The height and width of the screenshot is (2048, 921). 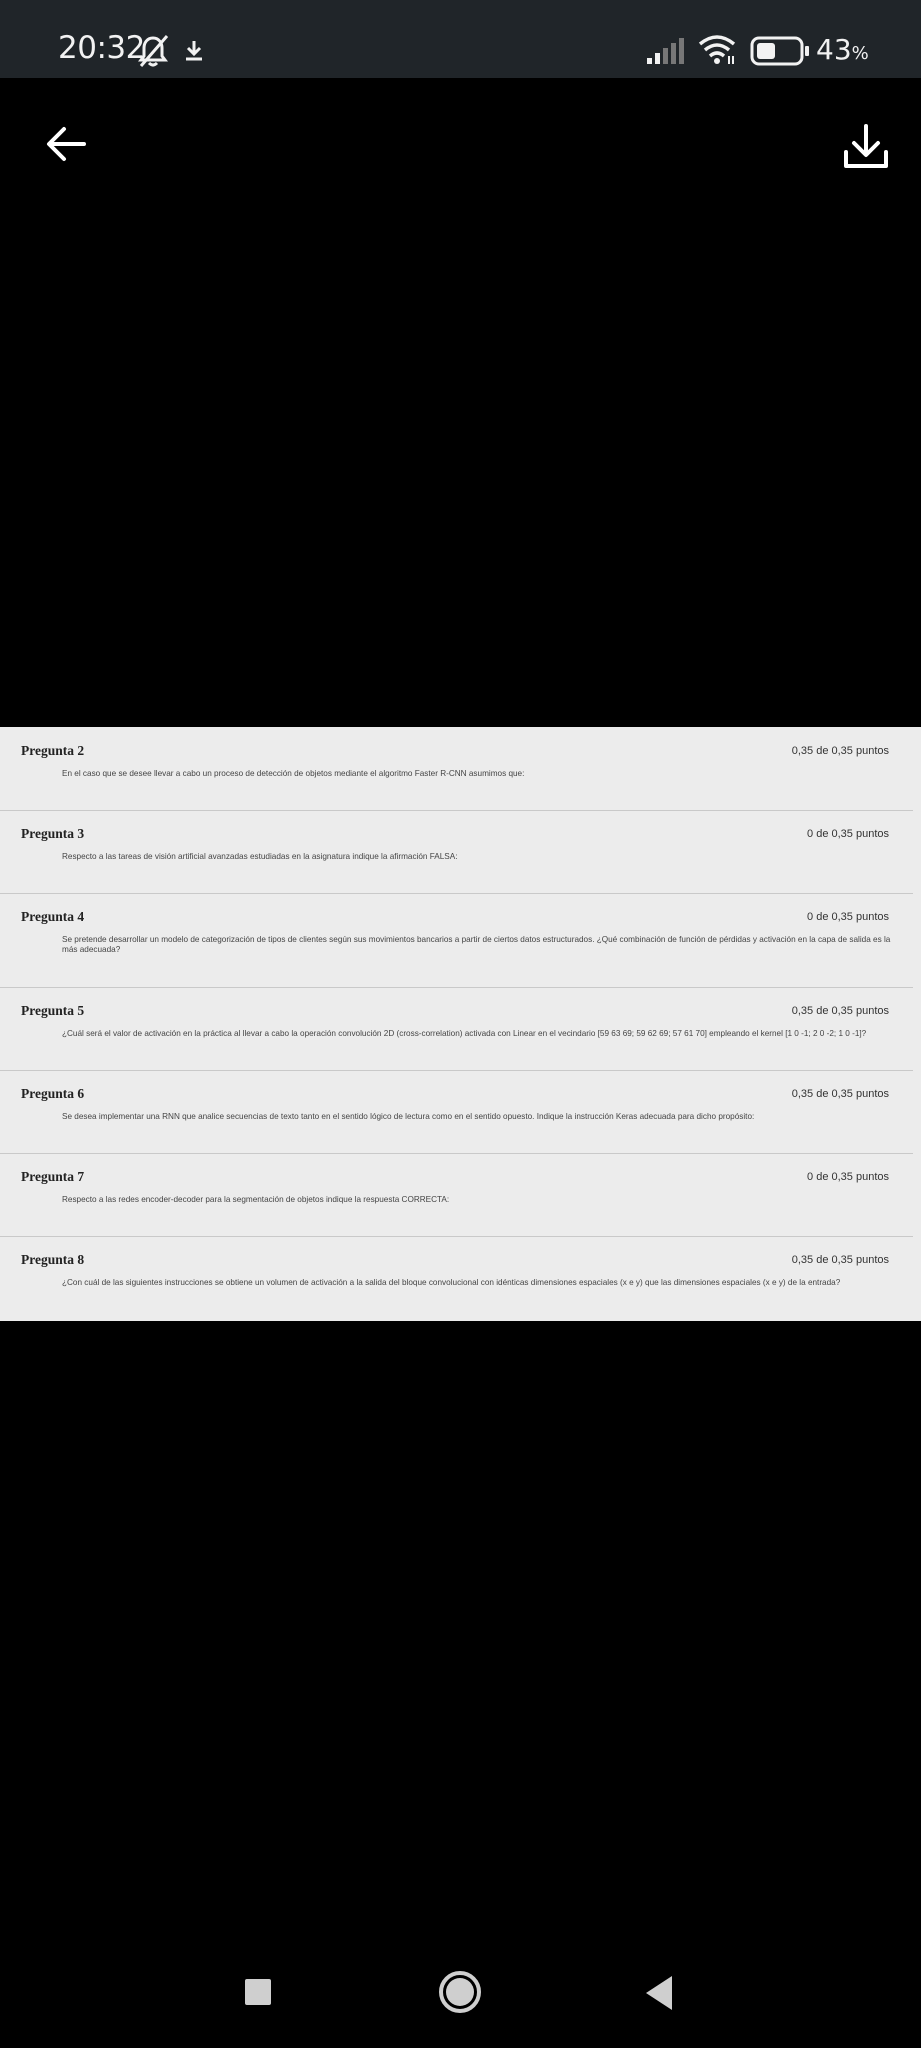 What do you see at coordinates (53, 1093) in the screenshot?
I see `question-title: Pregunta 6` at bounding box center [53, 1093].